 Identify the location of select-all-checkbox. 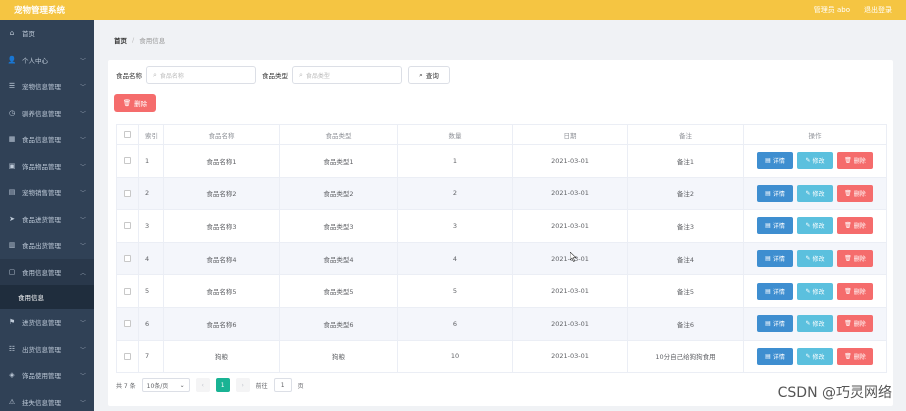
(127, 134).